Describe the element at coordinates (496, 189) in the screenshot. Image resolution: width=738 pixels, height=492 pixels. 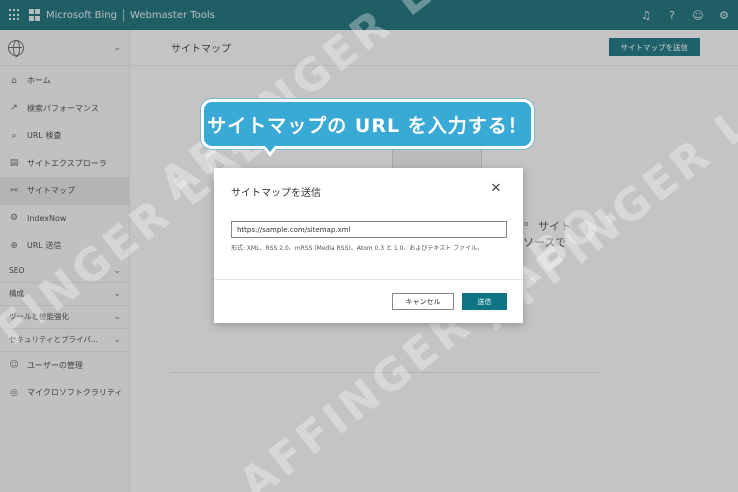
I see `close-icon: ✕` at that location.